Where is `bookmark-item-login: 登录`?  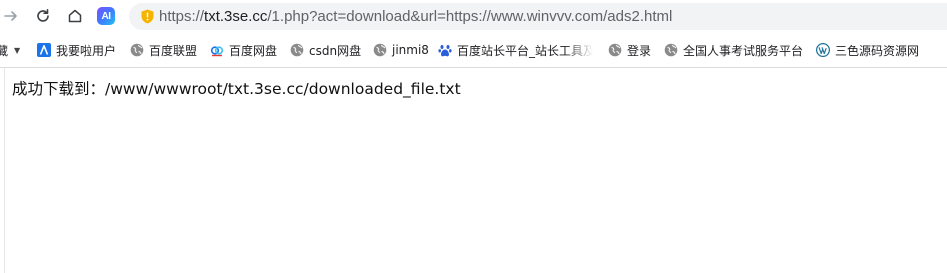
bookmark-item-login: 登录 is located at coordinates (629, 50).